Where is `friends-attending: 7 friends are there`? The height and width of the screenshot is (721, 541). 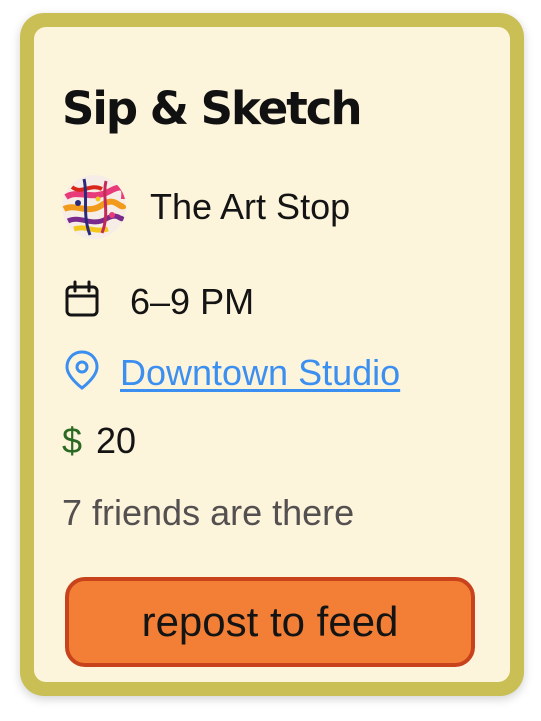 friends-attending: 7 friends are there is located at coordinates (208, 512).